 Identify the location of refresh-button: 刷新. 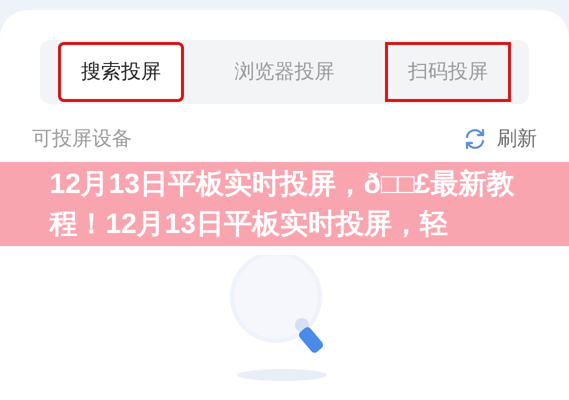
(500, 139).